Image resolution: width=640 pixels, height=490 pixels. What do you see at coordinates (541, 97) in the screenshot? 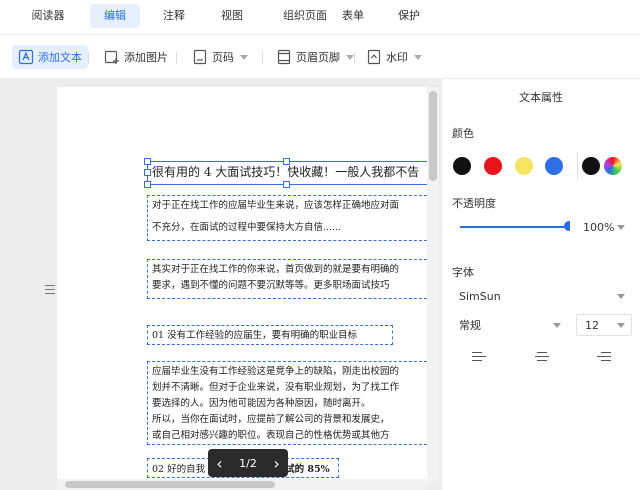
I see `panel-title: 文本属性` at bounding box center [541, 97].